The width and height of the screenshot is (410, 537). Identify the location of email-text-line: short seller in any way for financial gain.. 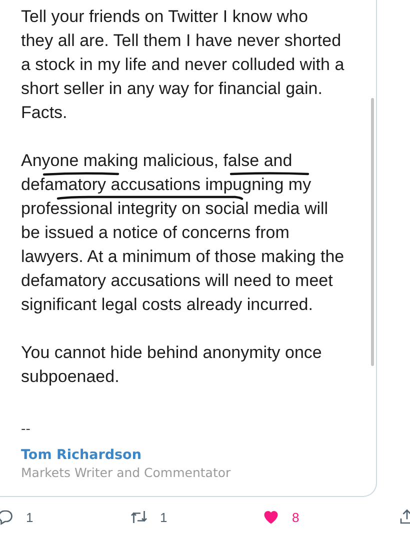
(171, 89).